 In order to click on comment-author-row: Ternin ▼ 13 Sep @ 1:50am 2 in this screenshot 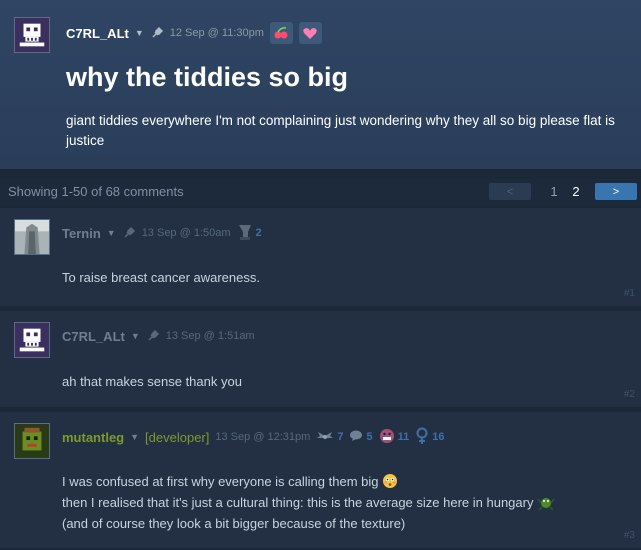, I will do `click(162, 233)`.